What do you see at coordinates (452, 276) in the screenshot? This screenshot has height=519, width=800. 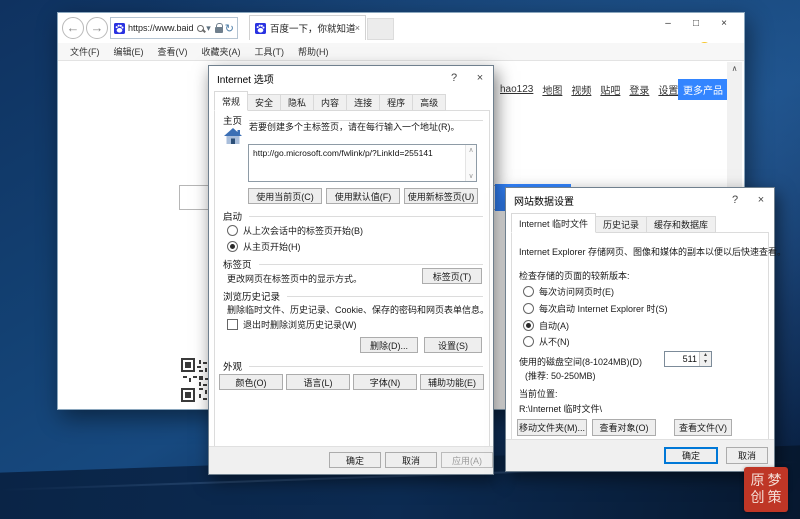 I see `tabs-button: 标签页(T)` at bounding box center [452, 276].